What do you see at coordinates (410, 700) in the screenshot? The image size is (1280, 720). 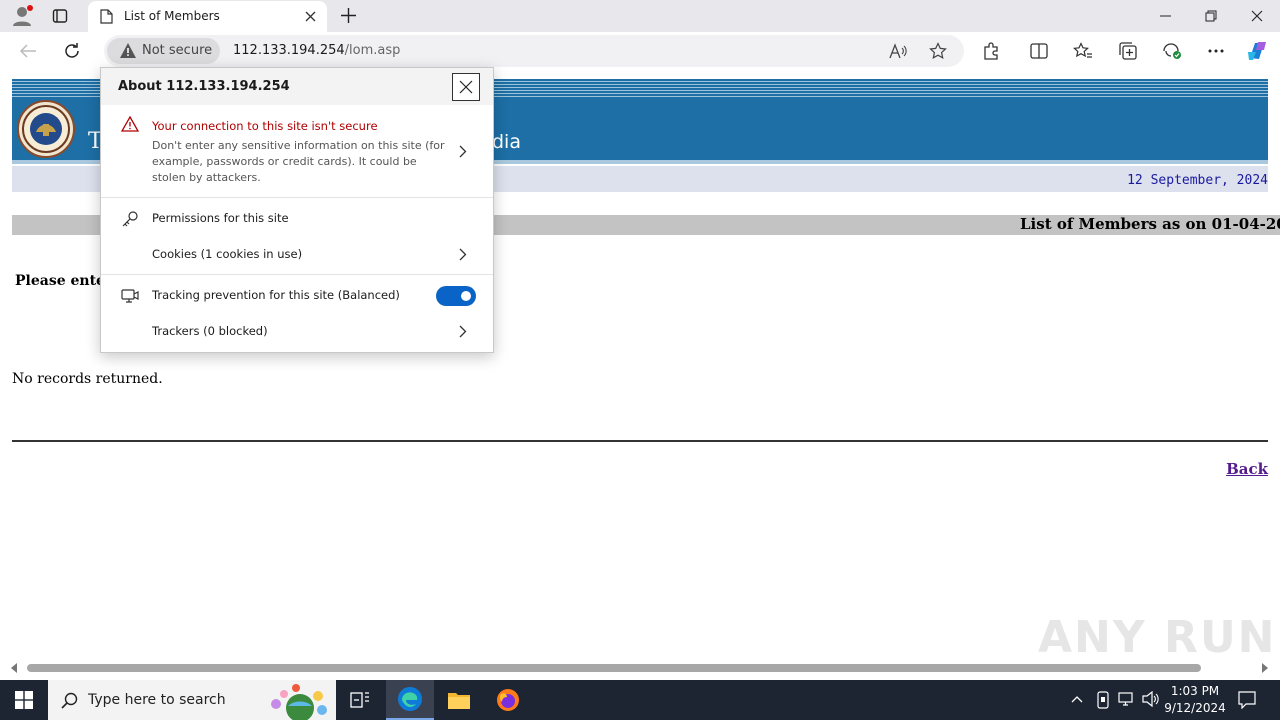 I see `edge-taskbar-icon` at bounding box center [410, 700].